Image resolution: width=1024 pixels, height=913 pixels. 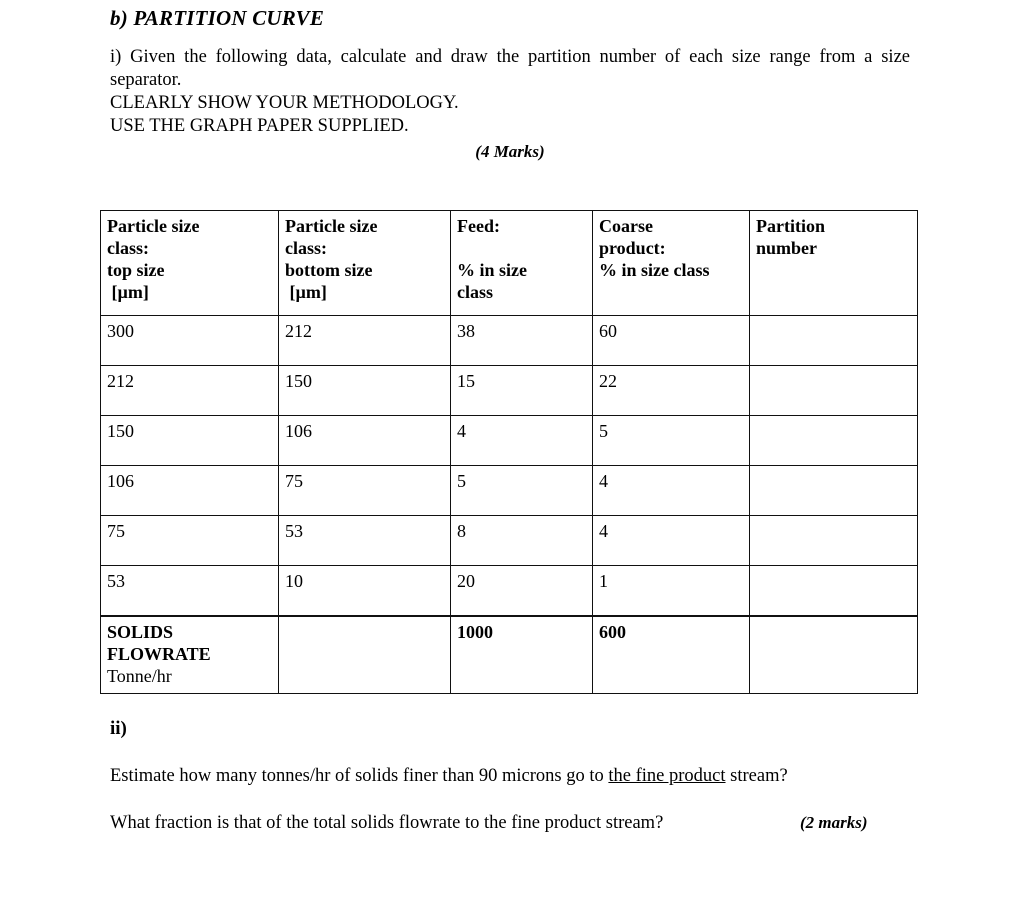 I want to click on cell-feed-percent: 15, so click(x=521, y=390).